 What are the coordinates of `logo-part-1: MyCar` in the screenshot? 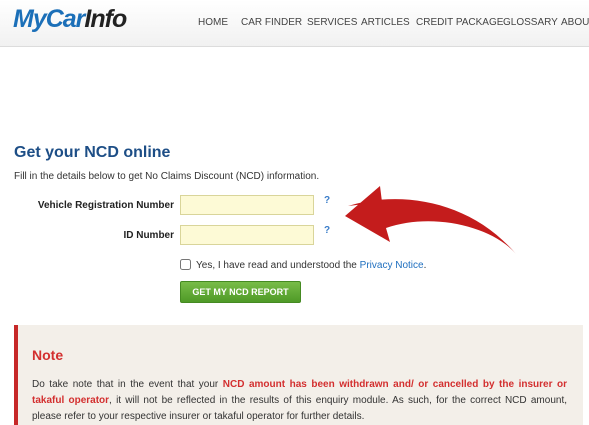 It's located at (49, 19).